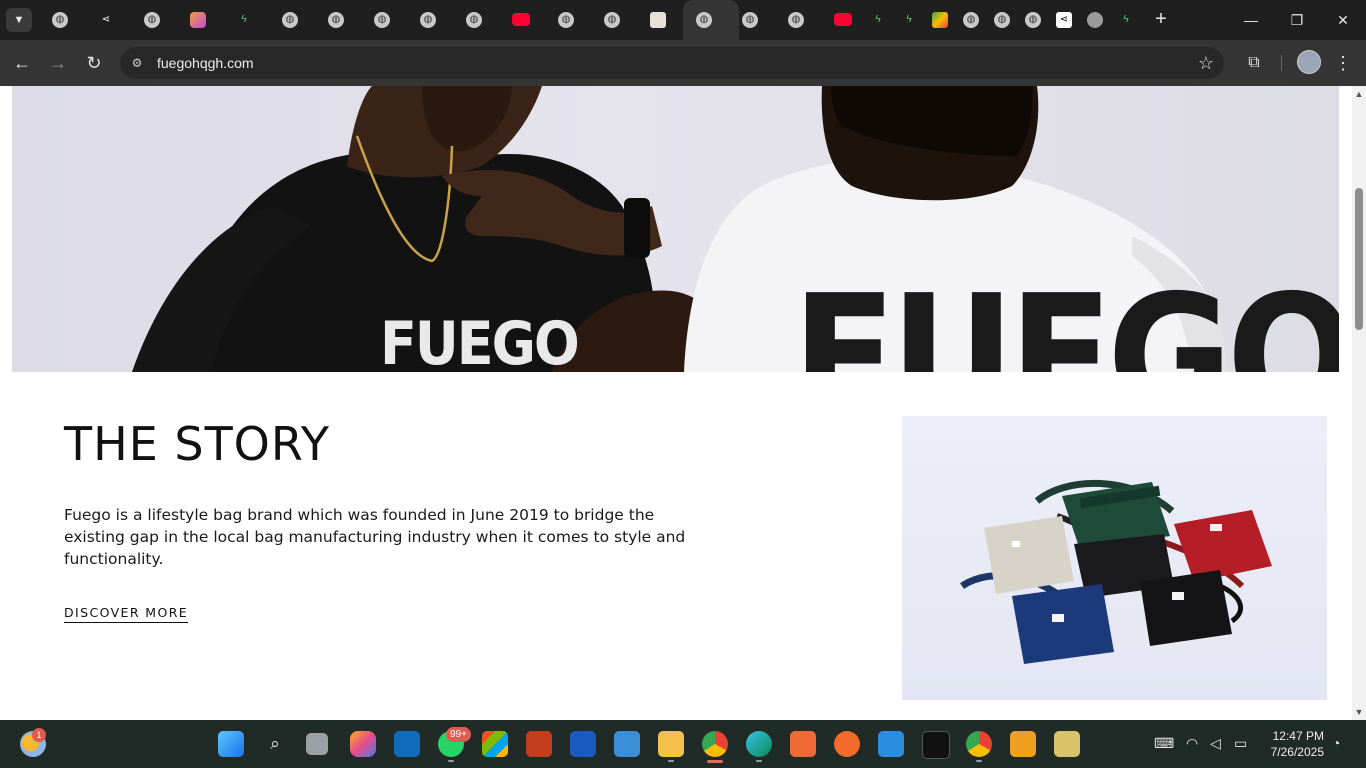 The height and width of the screenshot is (768, 1366). What do you see at coordinates (1161, 20) in the screenshot?
I see `new-tab-button: +` at bounding box center [1161, 20].